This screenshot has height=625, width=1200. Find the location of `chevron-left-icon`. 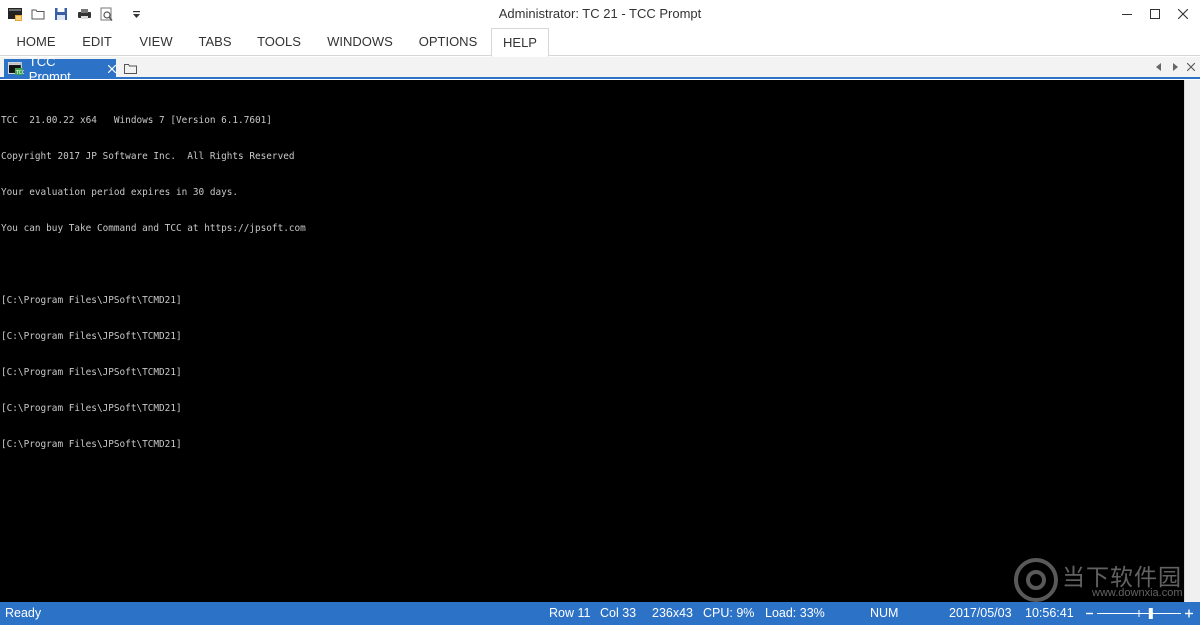

chevron-left-icon is located at coordinates (1158, 67).